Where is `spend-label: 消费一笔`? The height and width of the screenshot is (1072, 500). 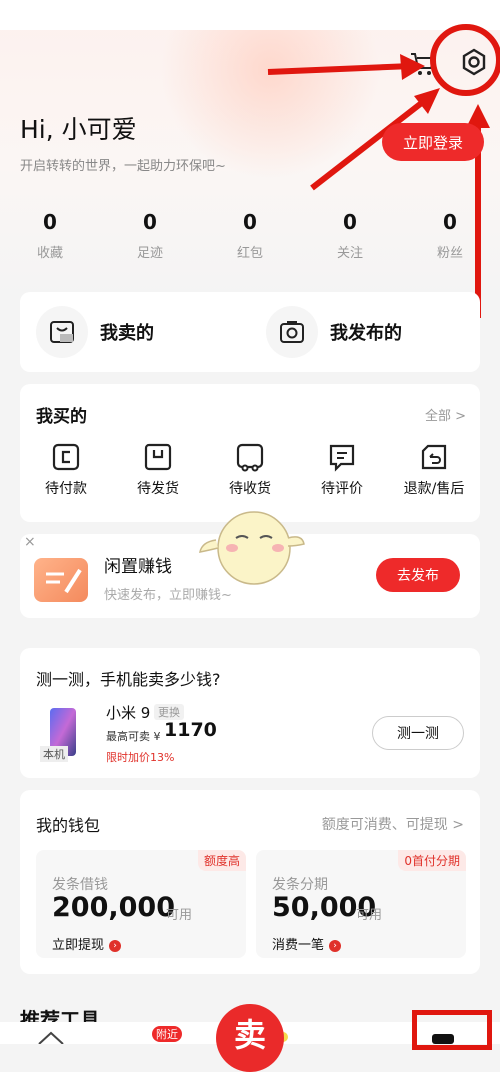 spend-label: 消费一笔 is located at coordinates (298, 945).